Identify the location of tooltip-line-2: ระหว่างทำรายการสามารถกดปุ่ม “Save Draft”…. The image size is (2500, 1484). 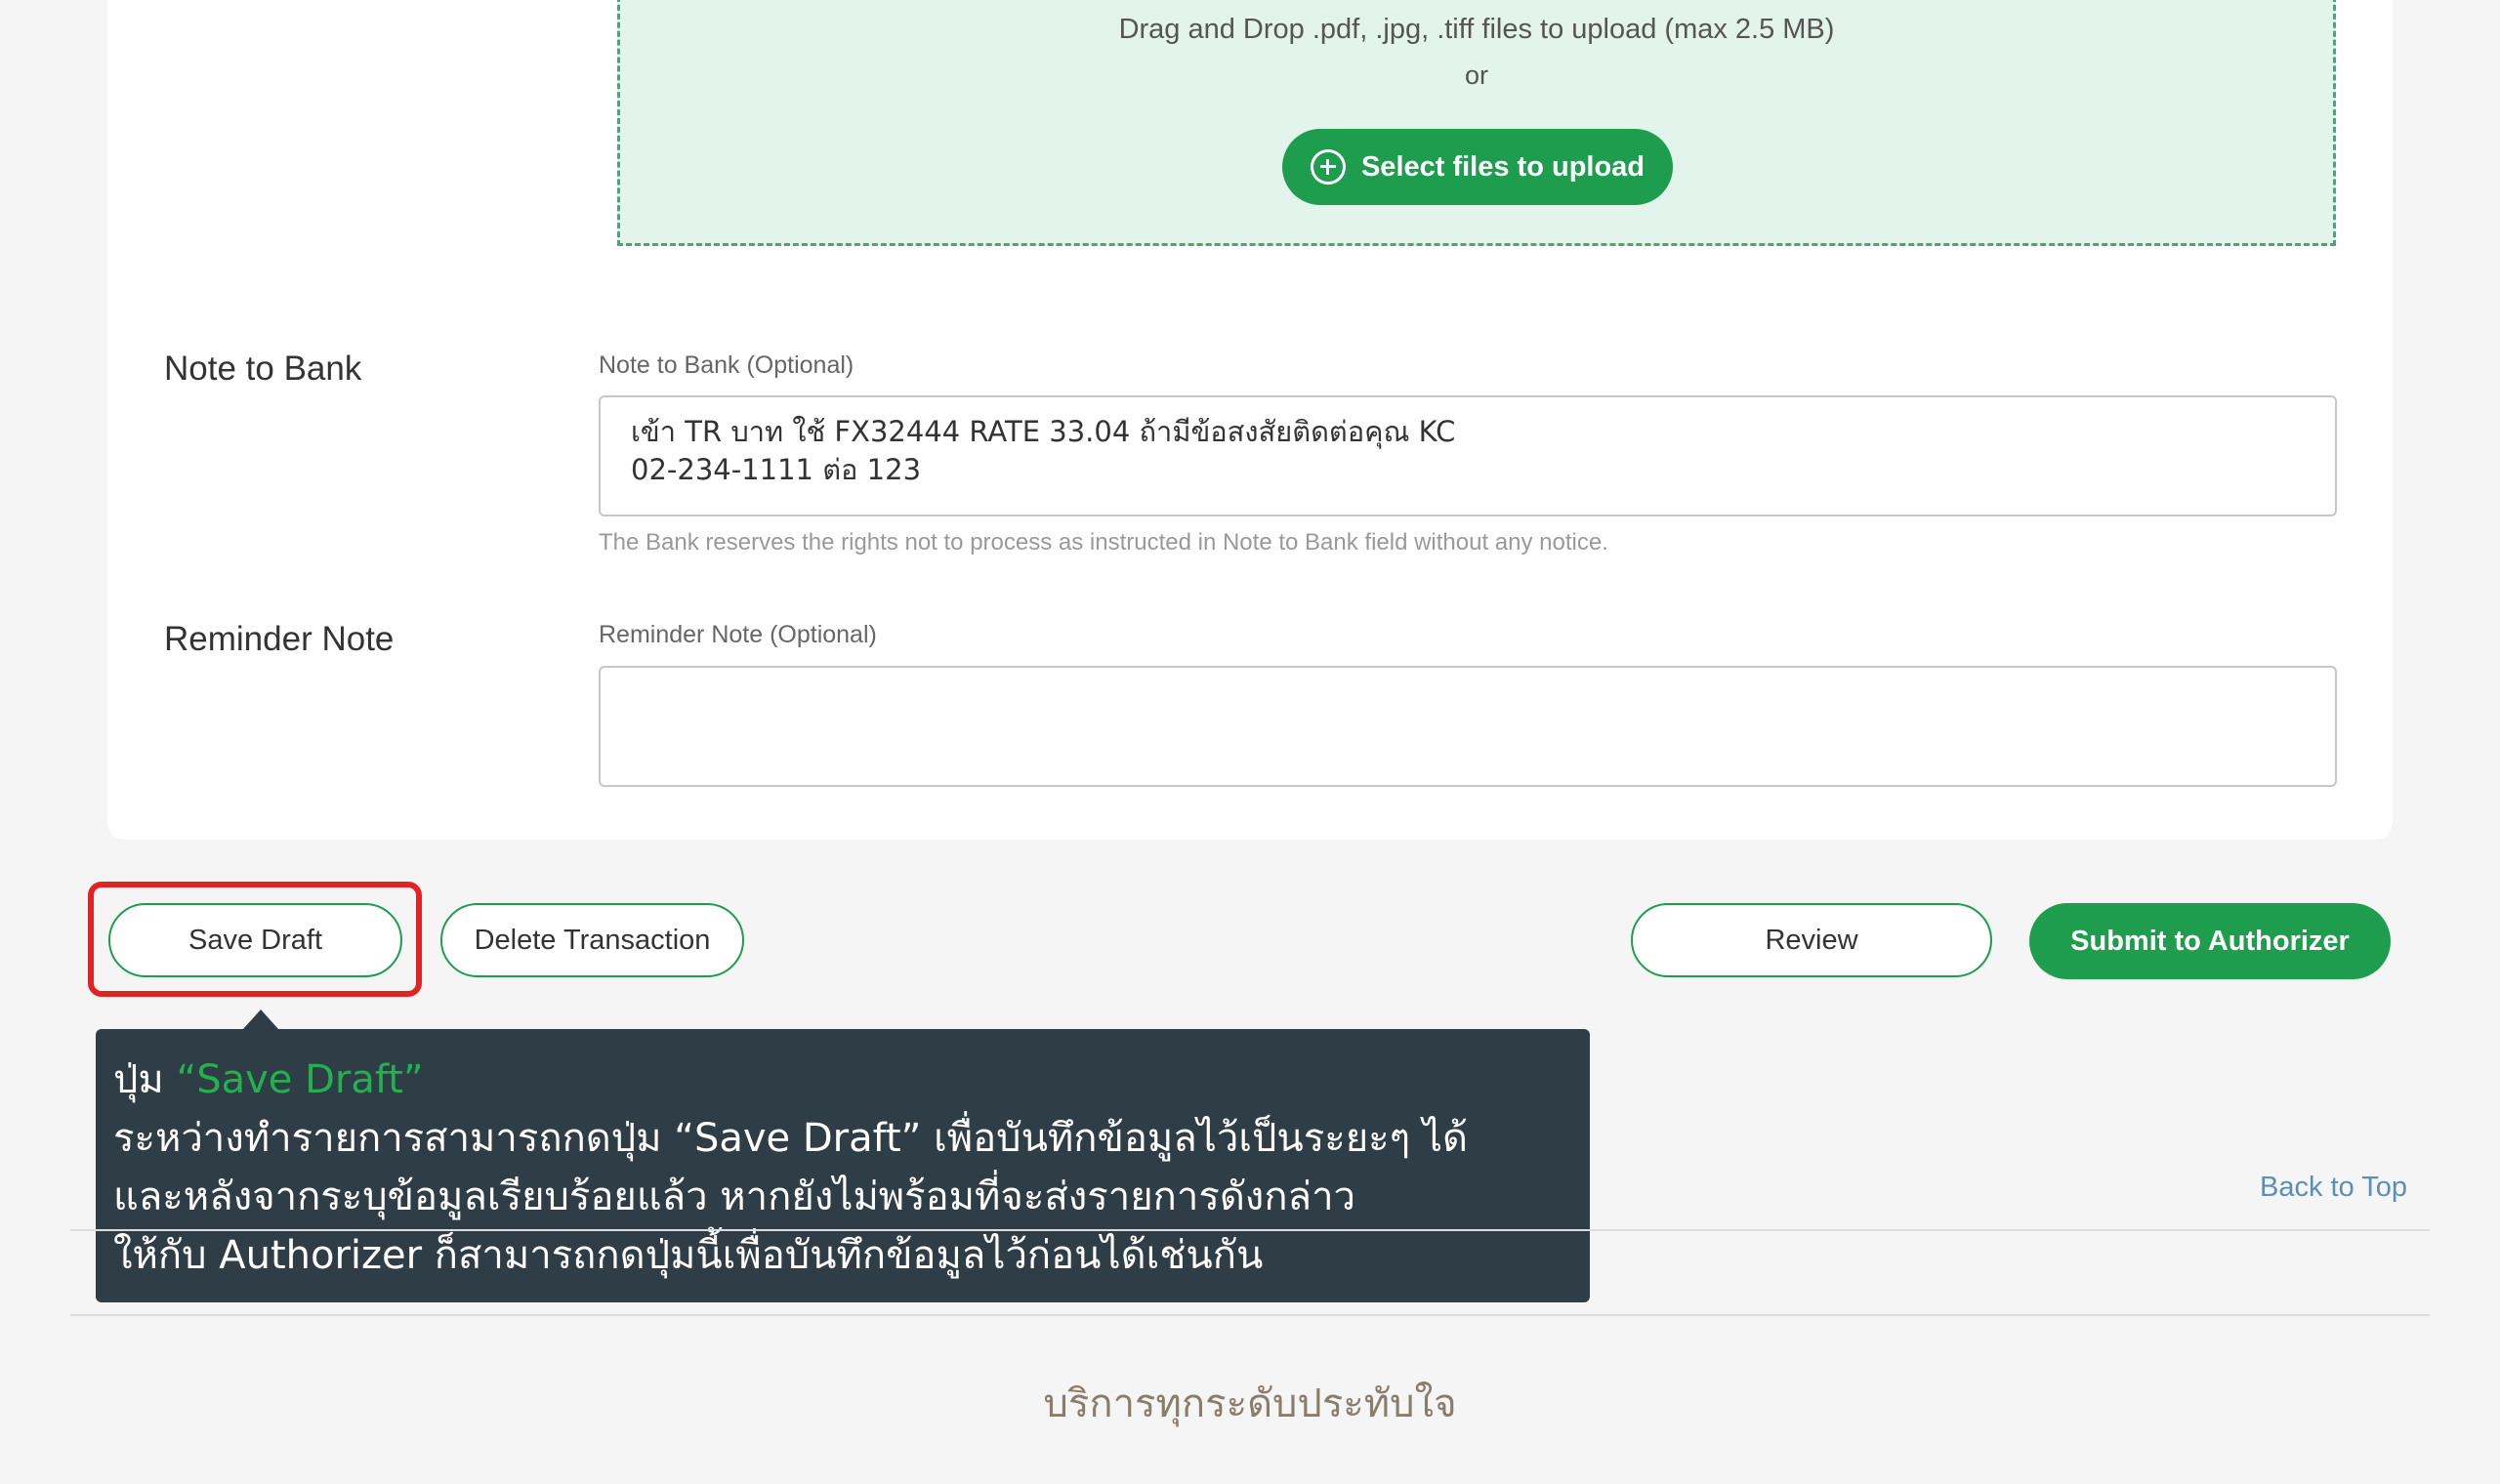
(790, 1139).